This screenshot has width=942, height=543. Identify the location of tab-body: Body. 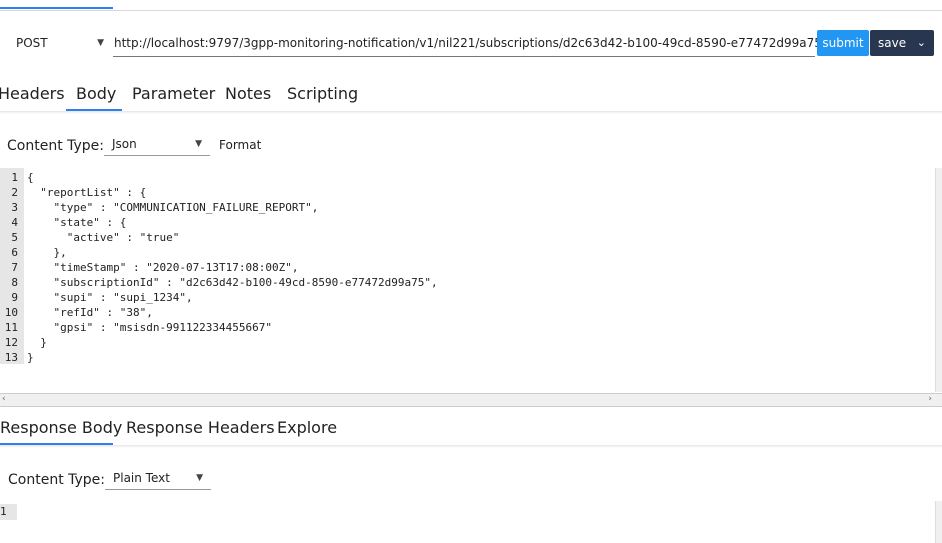
(96, 93).